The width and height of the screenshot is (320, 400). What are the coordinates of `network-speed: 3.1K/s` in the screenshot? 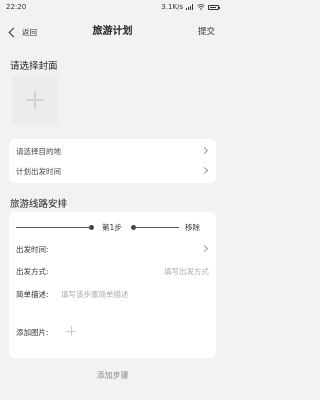 It's located at (172, 7).